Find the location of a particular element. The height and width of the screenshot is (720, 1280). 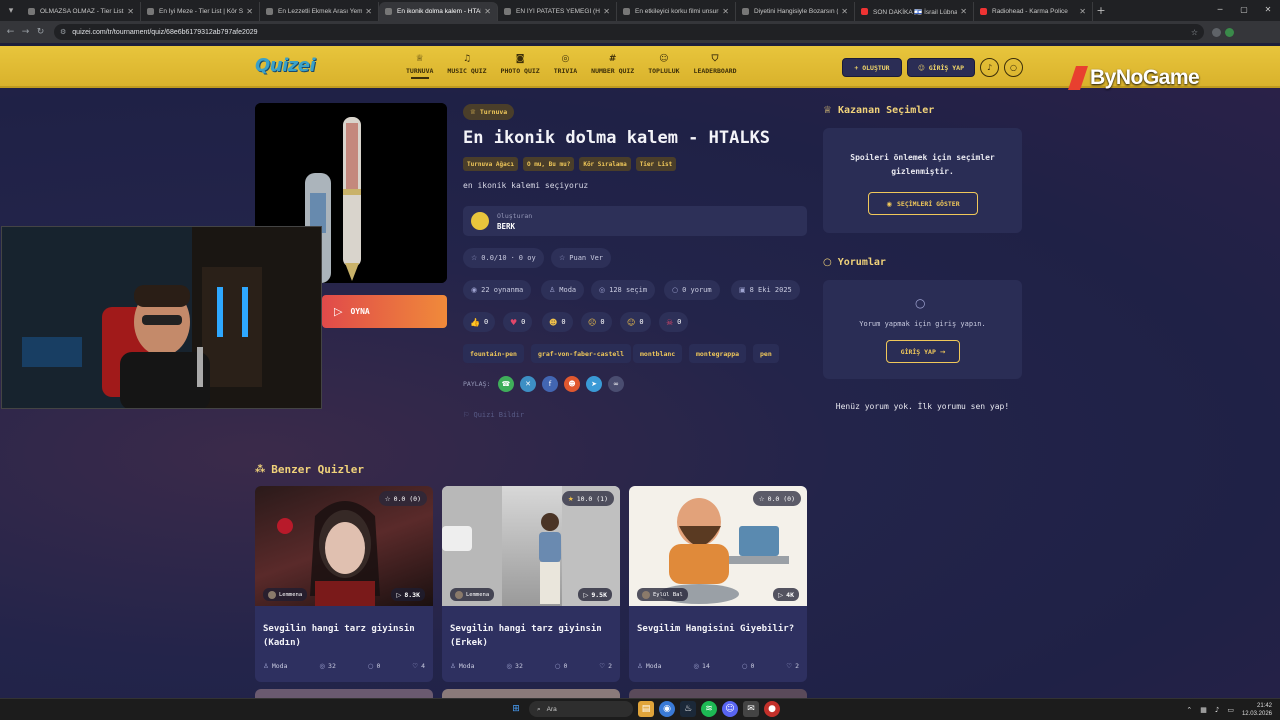

browser-tab: SON DAKİKA 🇮🇱 İsrail Lübnan'ı ✕ is located at coordinates (914, 11).